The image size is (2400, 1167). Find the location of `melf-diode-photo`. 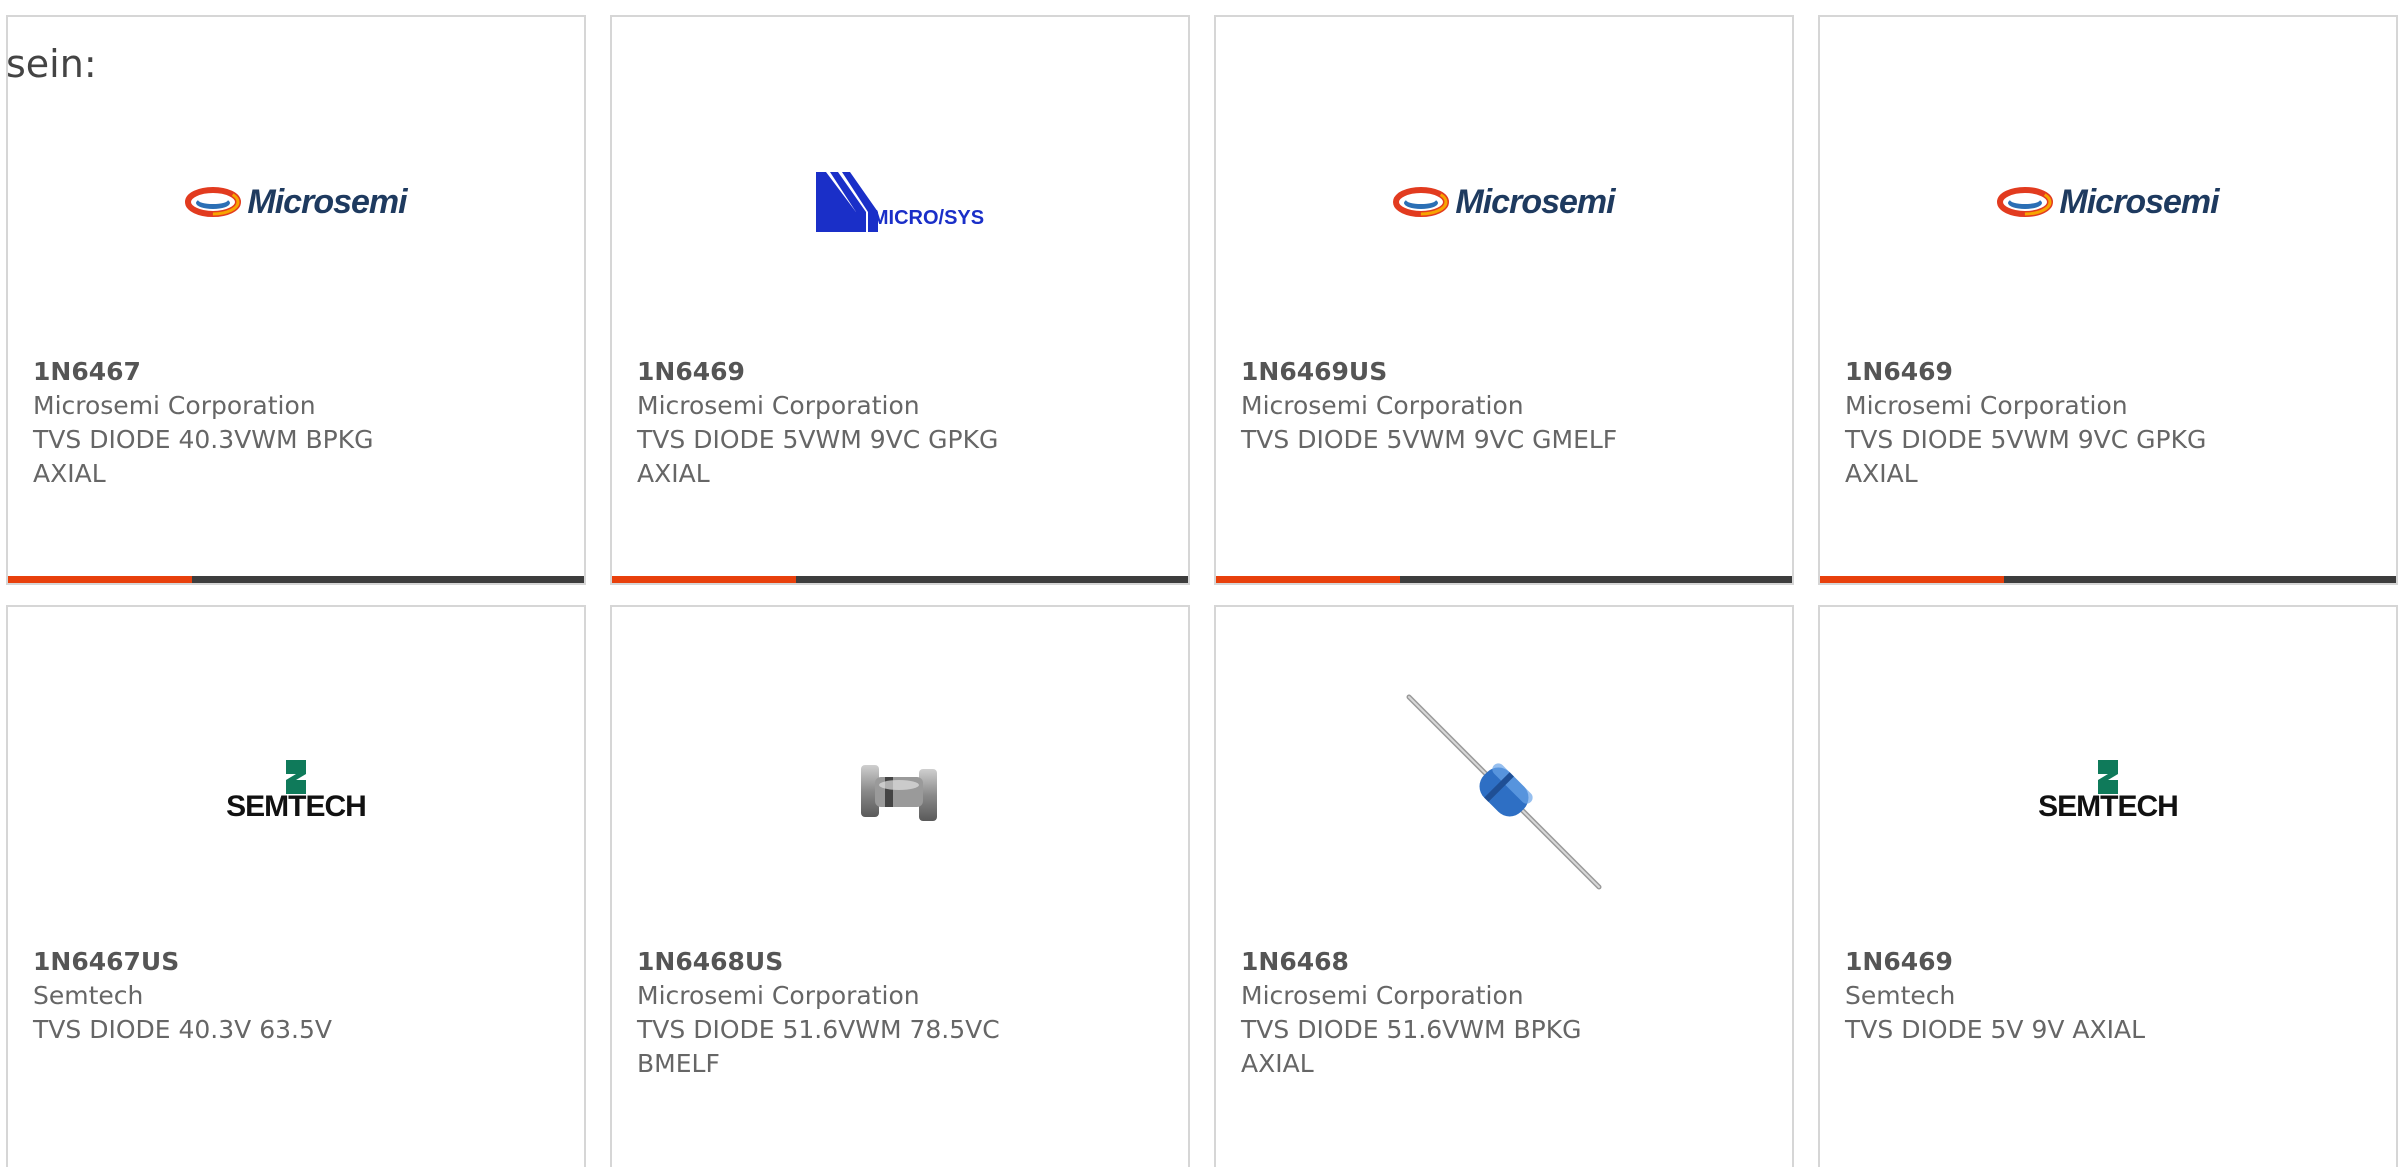

melf-diode-photo is located at coordinates (899, 793).